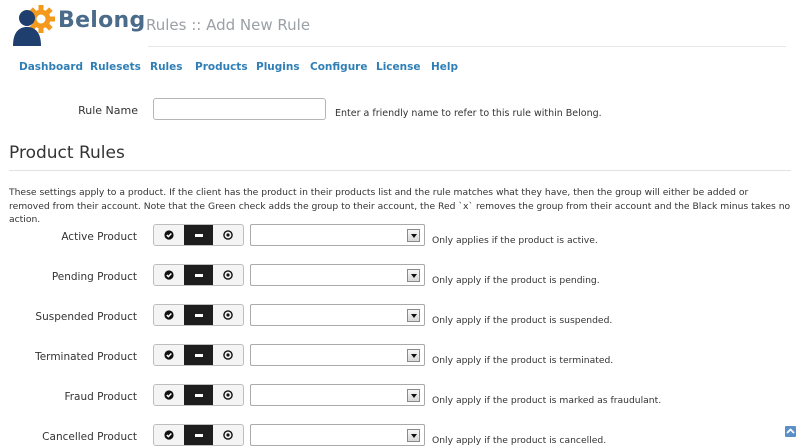 The width and height of the screenshot is (800, 448). I want to click on scroll-to-top-icon, so click(790, 431).